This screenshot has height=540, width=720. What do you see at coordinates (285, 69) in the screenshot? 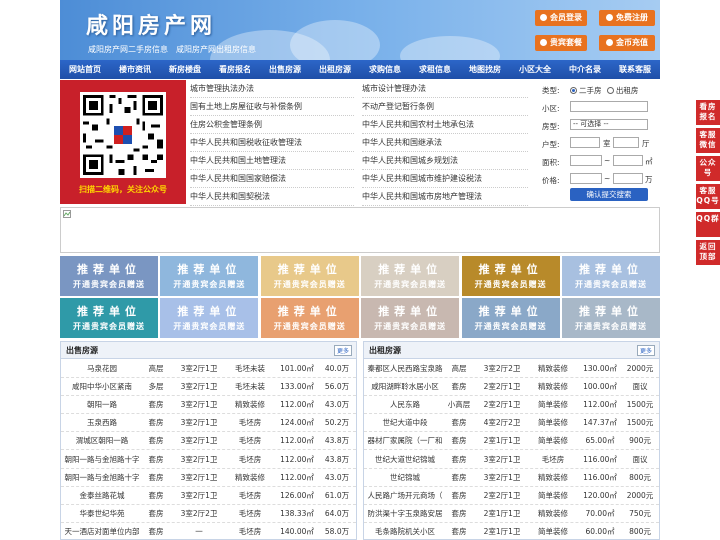
I see `nav-for-sale: 出售房源` at bounding box center [285, 69].